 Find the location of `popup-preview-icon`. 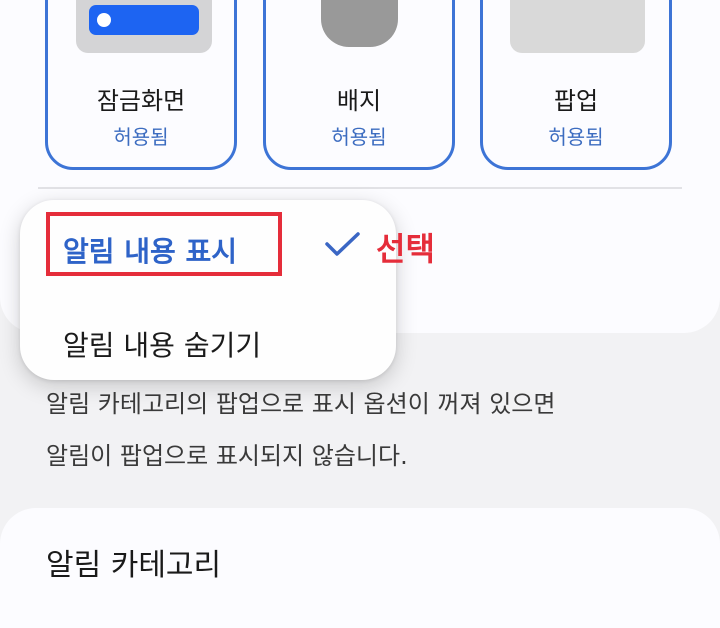

popup-preview-icon is located at coordinates (577, 26).